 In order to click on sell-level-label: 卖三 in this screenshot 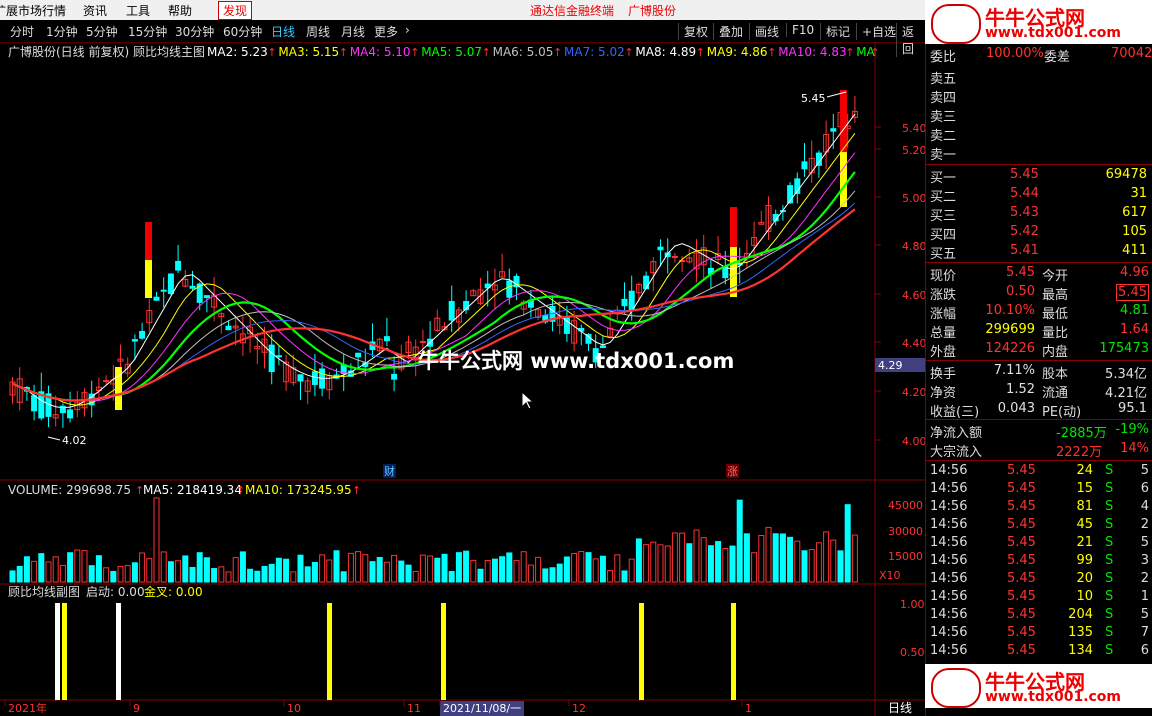, I will do `click(943, 117)`.